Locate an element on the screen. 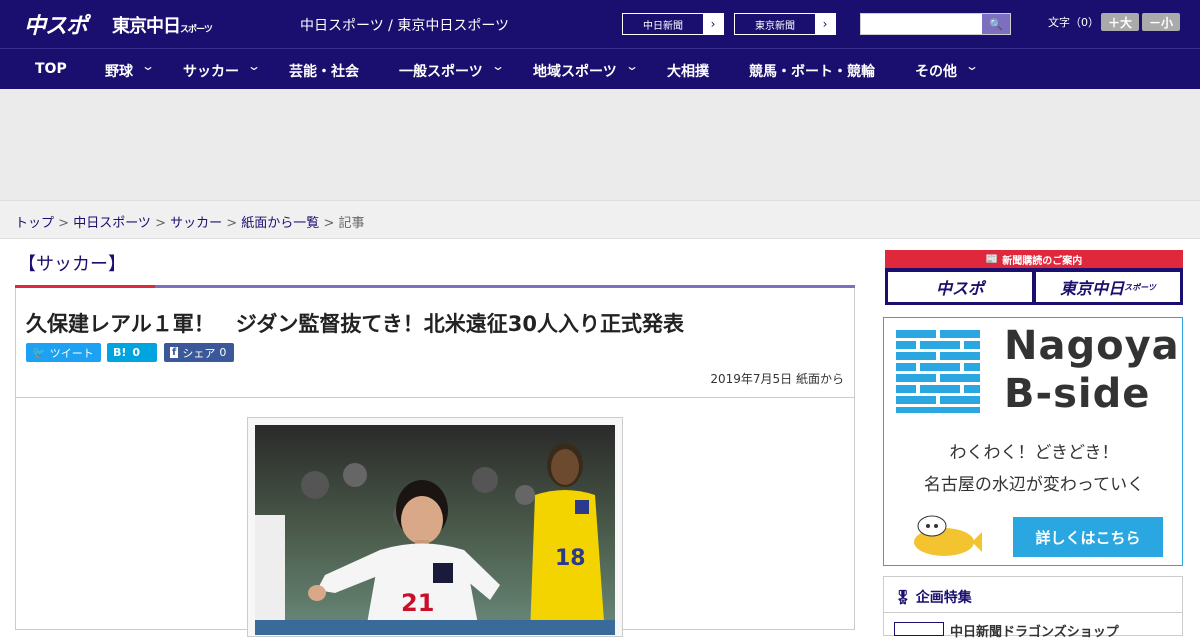  tweet-label: ツイート is located at coordinates (71, 353).